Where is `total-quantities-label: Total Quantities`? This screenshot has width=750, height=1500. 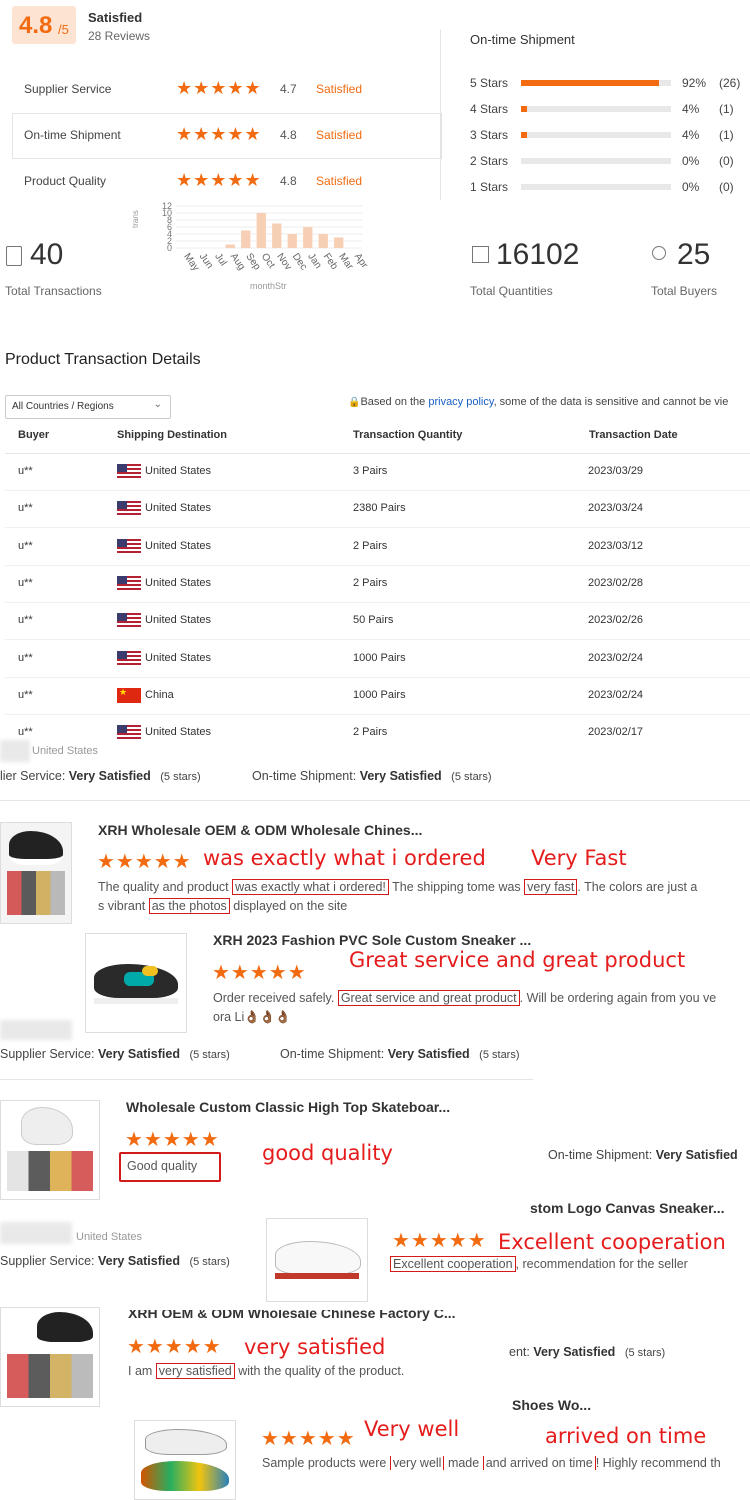
total-quantities-label: Total Quantities is located at coordinates (511, 291).